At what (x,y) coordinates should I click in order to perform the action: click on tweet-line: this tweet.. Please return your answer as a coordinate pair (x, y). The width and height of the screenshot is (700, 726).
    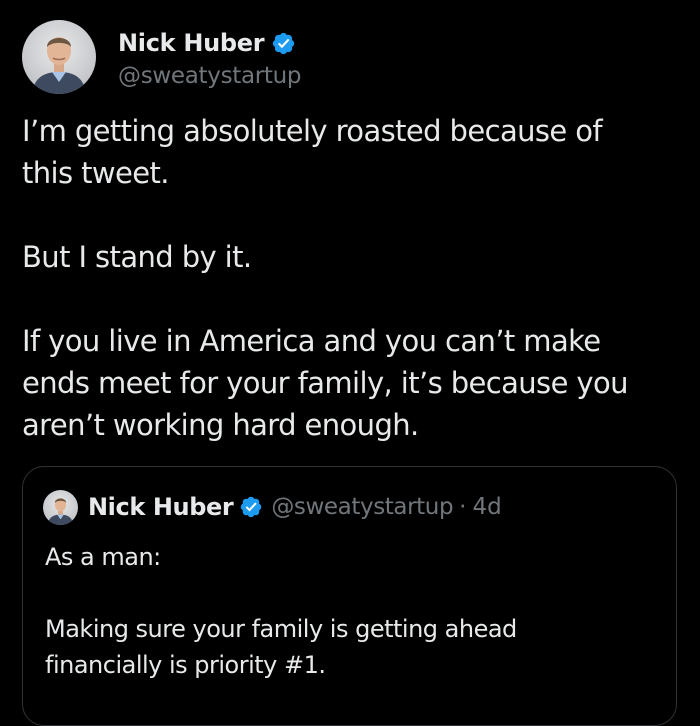
    Looking at the image, I should click on (96, 173).